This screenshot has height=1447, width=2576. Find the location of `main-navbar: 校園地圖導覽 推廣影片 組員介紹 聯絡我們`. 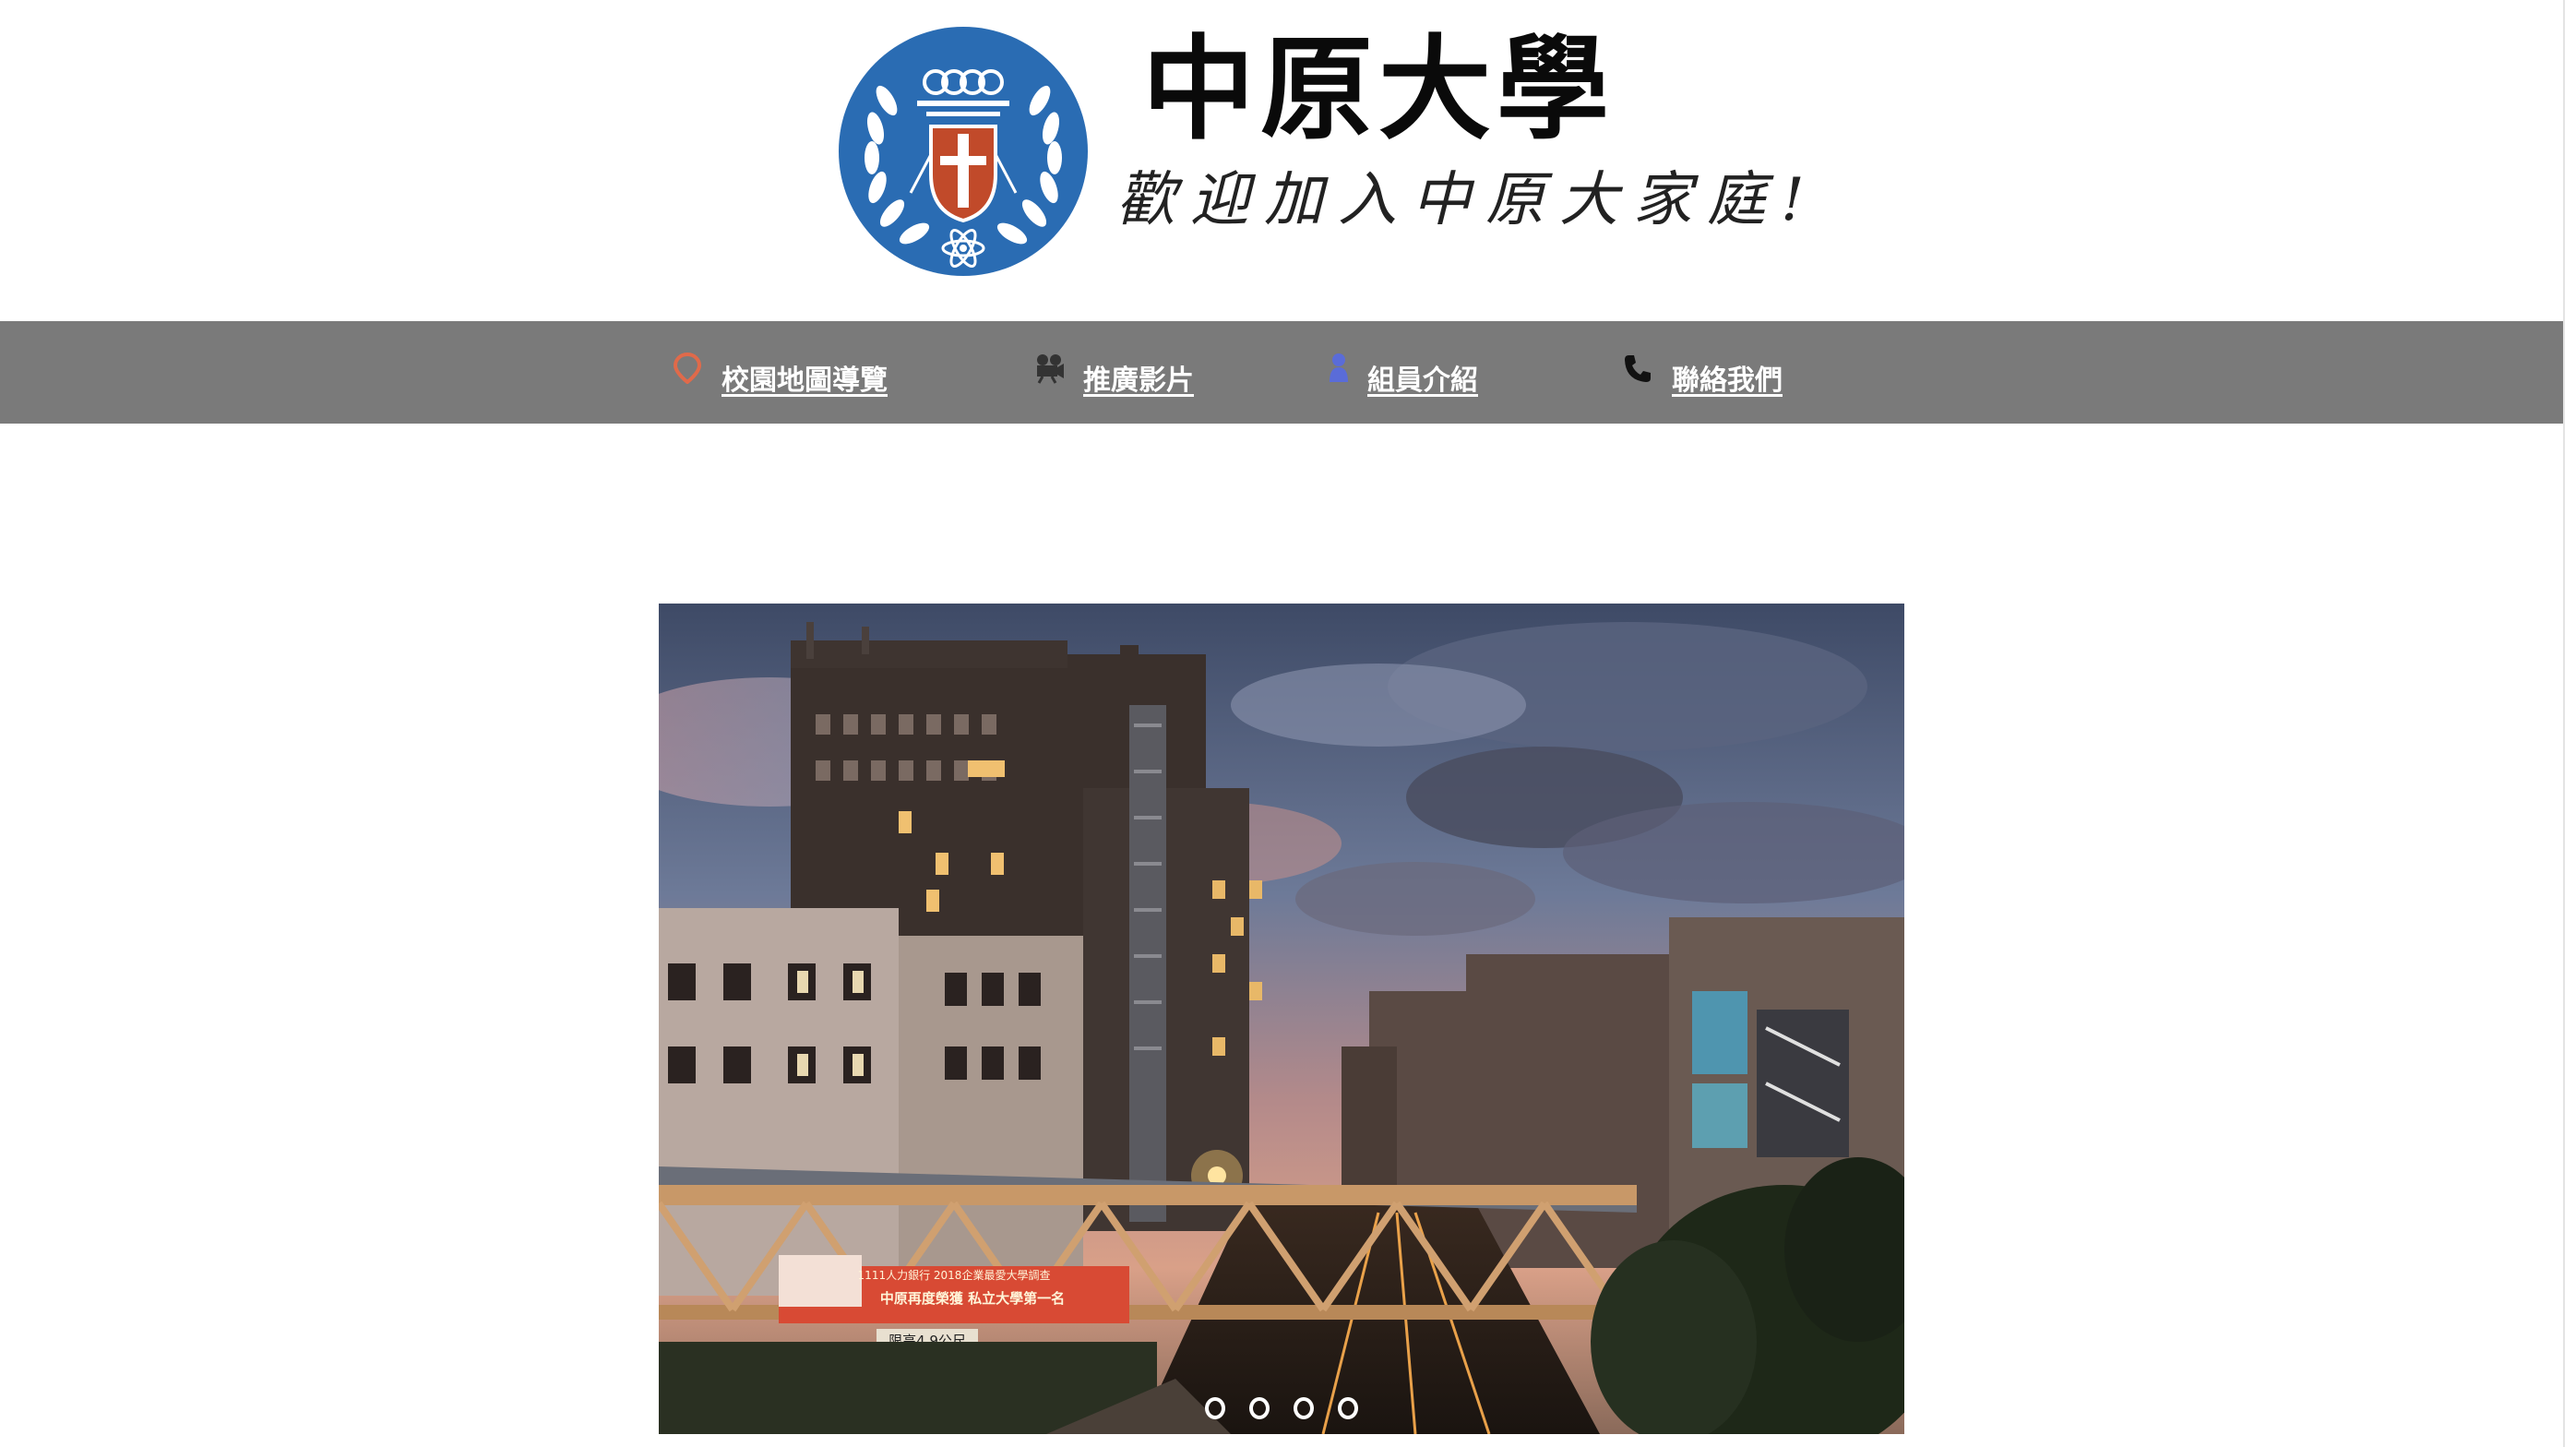

main-navbar: 校園地圖導覽 推廣影片 組員介紹 聯絡我們 is located at coordinates (1281, 372).